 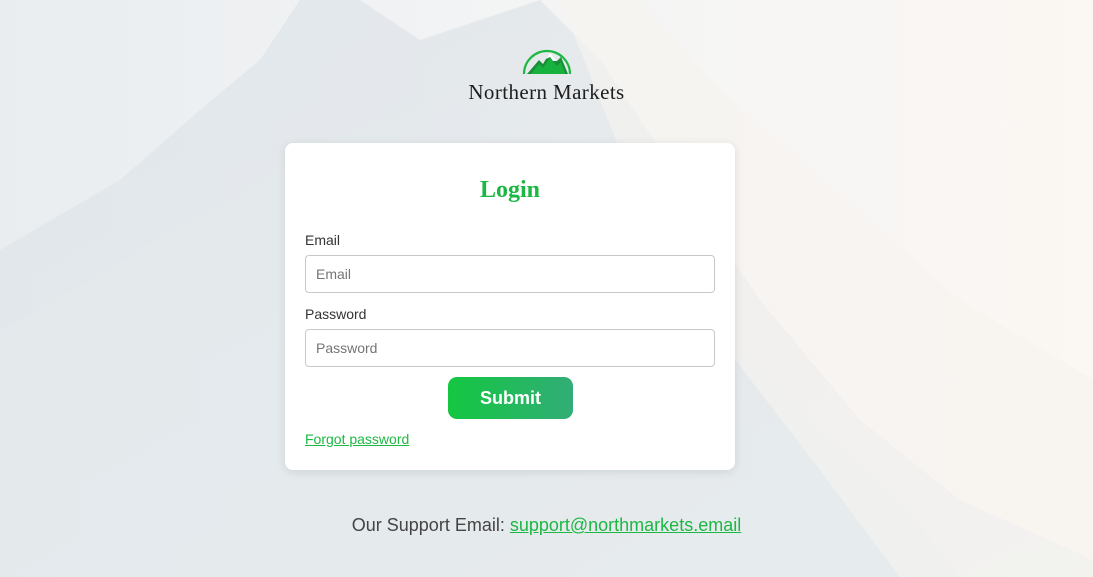 What do you see at coordinates (546, 92) in the screenshot?
I see `brand-name: Northern Markets` at bounding box center [546, 92].